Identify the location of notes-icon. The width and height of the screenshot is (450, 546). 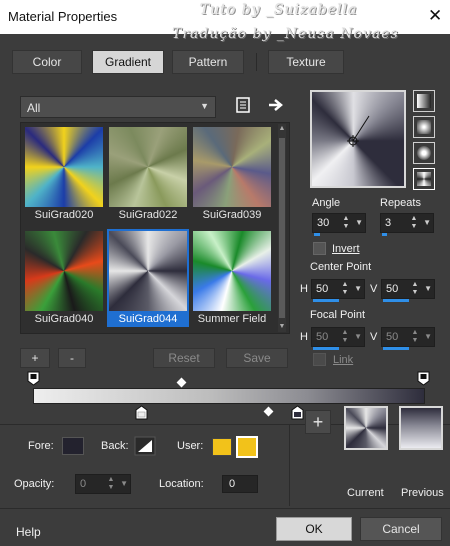
(243, 106).